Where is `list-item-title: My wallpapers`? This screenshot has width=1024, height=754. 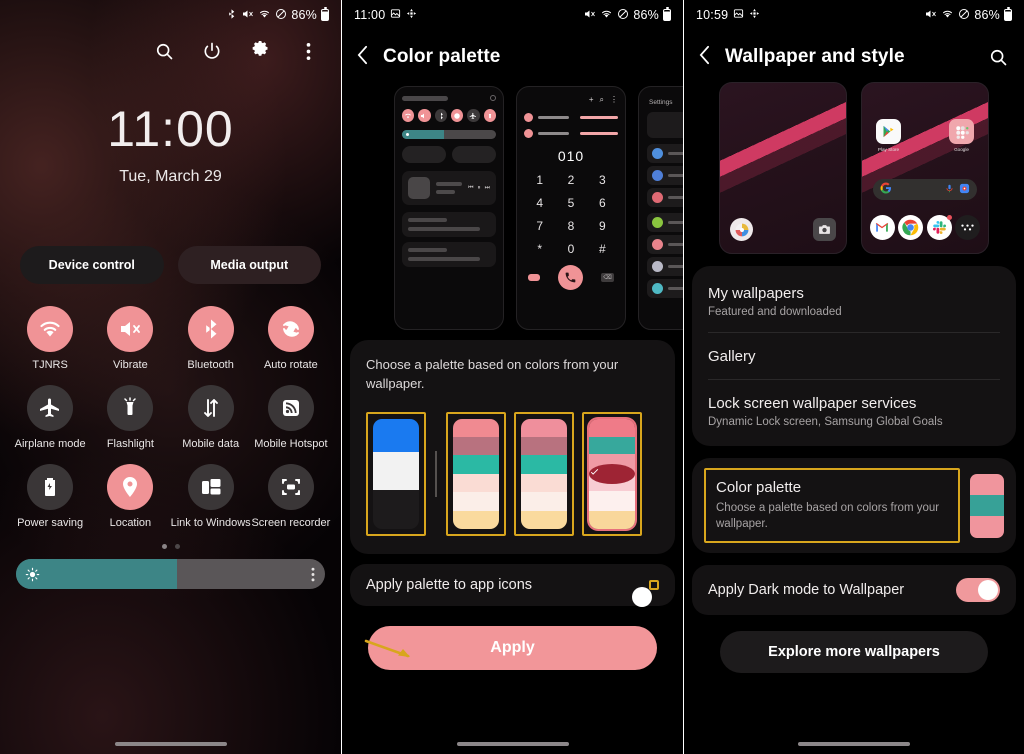
list-item-title: My wallpapers is located at coordinates (756, 293).